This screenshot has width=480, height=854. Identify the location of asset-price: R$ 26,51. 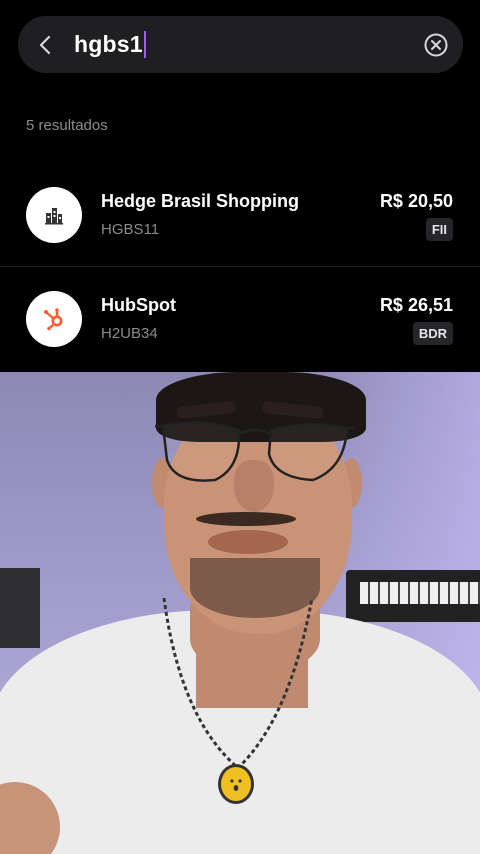
(416, 305).